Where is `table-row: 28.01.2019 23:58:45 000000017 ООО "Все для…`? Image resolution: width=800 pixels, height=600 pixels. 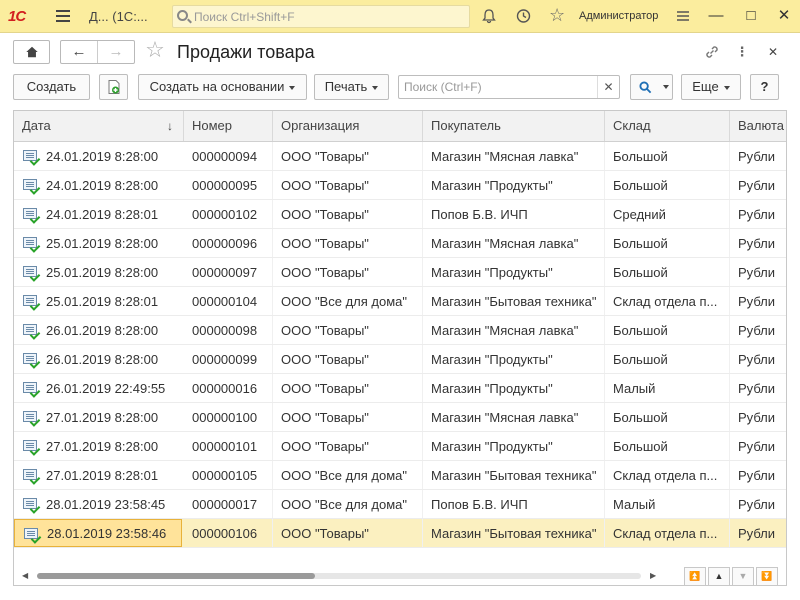
table-row: 28.01.2019 23:58:45 000000017 ООО "Все для… is located at coordinates (400, 504).